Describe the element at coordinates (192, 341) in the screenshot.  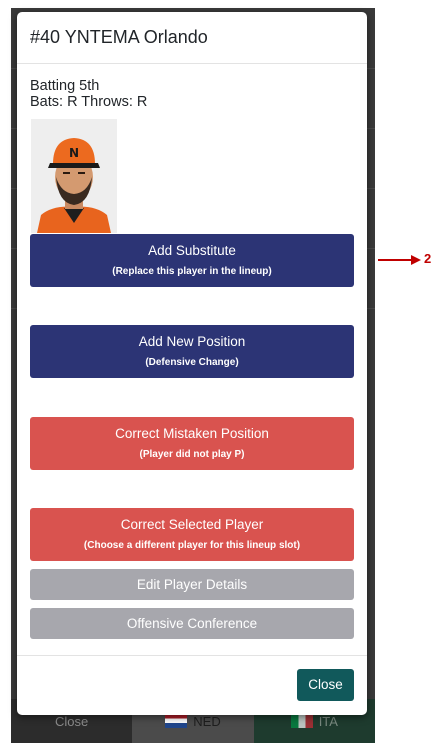
I see `add-new-position-label: Add New Position` at that location.